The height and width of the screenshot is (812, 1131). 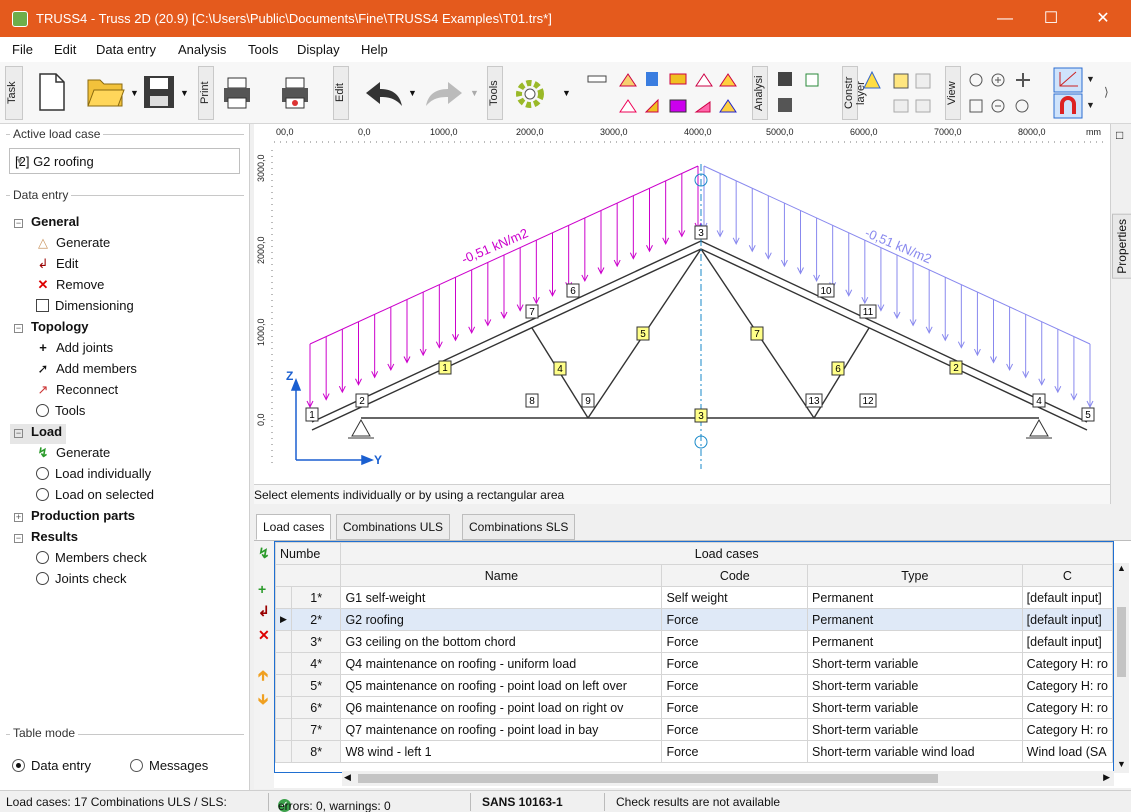 What do you see at coordinates (588, 401) in the screenshot?
I see `joint-label: 9` at bounding box center [588, 401].